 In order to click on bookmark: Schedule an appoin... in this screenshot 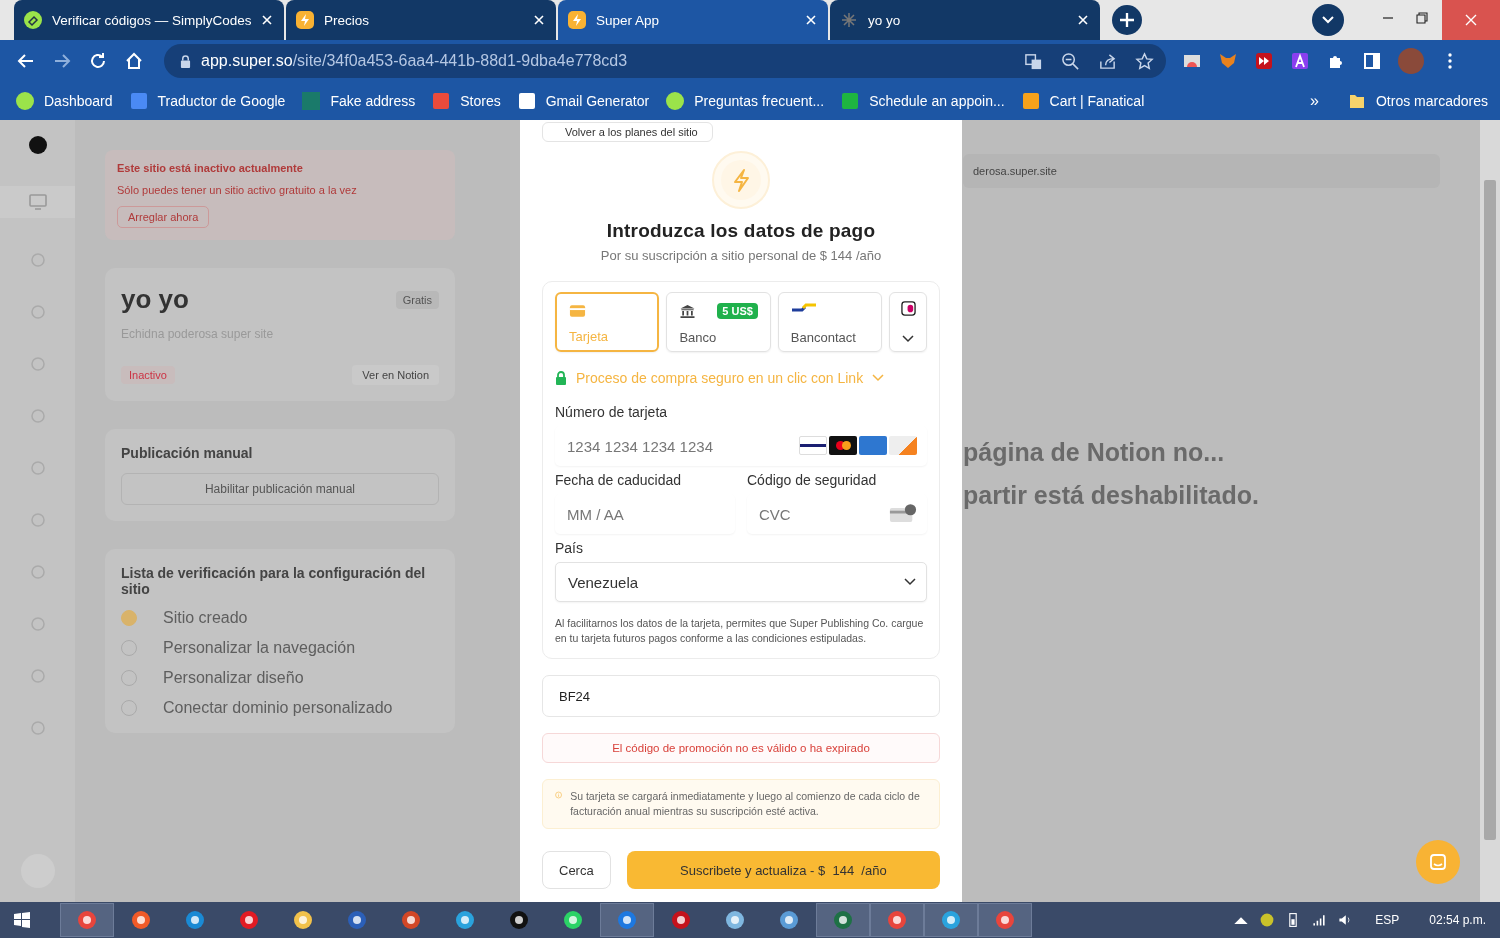, I will do `click(923, 101)`.